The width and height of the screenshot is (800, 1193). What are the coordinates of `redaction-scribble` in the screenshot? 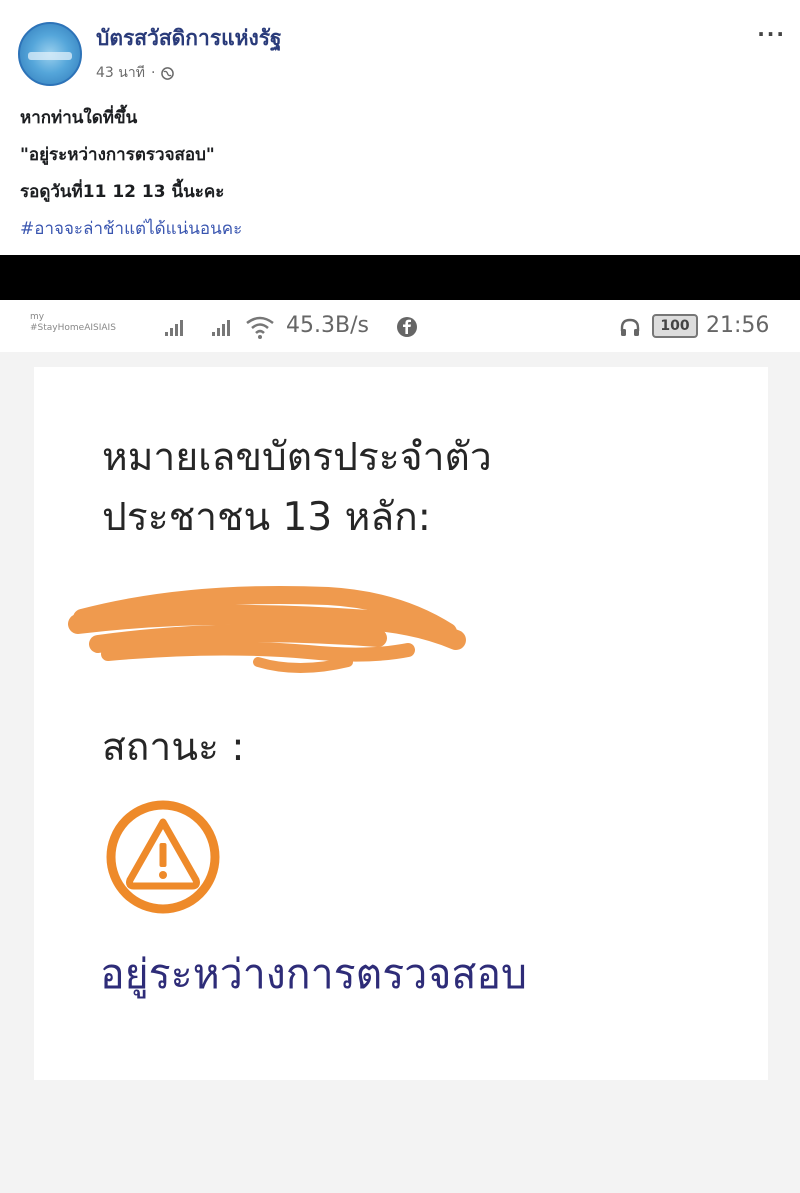 It's located at (267, 629).